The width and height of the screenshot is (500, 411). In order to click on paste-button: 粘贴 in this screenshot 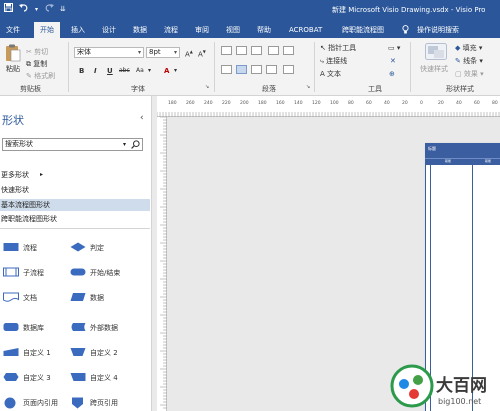, I will do `click(13, 69)`.